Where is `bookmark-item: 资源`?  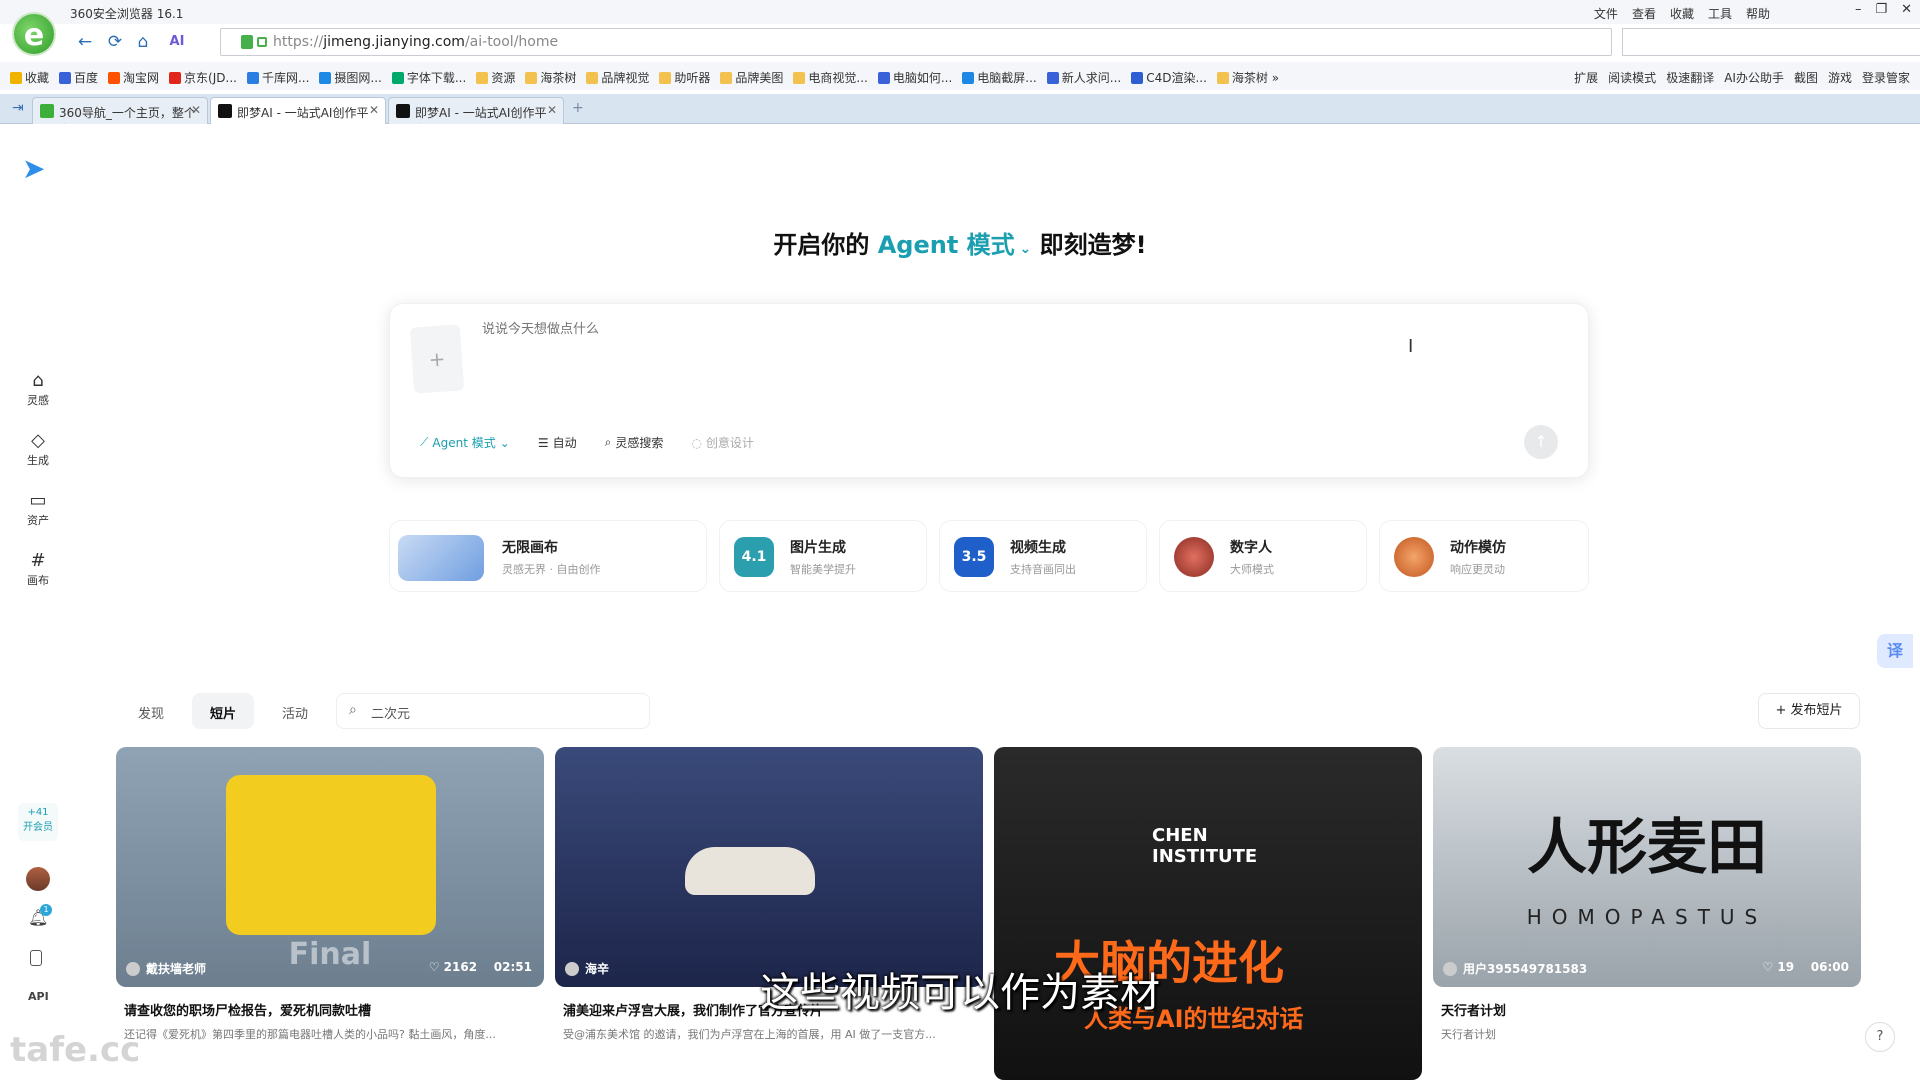
bookmark-item: 资源 is located at coordinates (495, 77).